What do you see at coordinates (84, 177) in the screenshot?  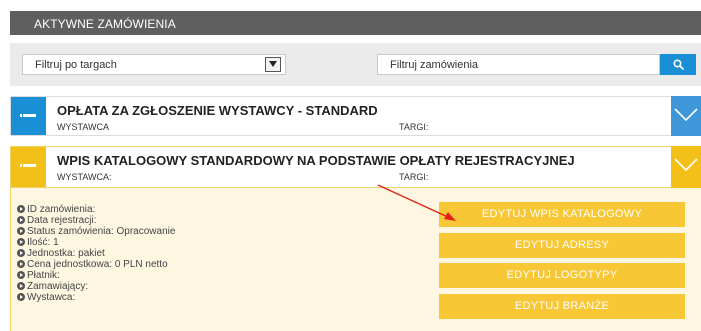 I see `order-exhibitor-label: WYSTAWCA:` at bounding box center [84, 177].